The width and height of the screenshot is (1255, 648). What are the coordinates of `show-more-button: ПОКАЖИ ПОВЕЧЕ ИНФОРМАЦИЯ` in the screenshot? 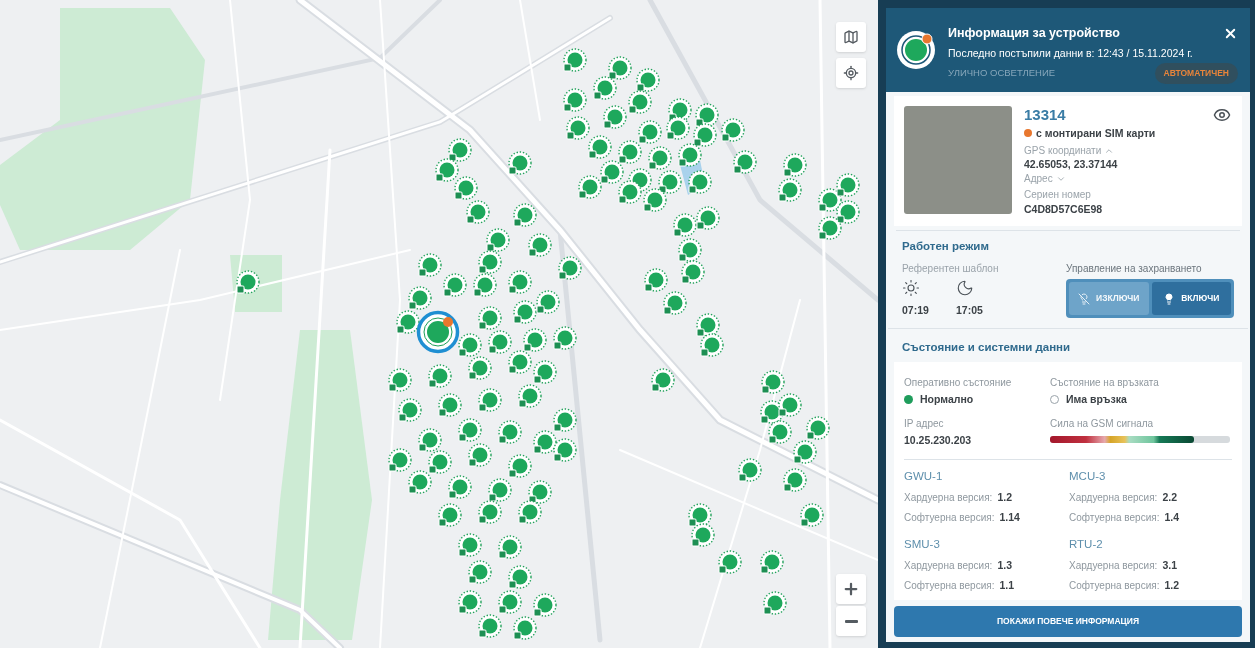 It's located at (1068, 621).